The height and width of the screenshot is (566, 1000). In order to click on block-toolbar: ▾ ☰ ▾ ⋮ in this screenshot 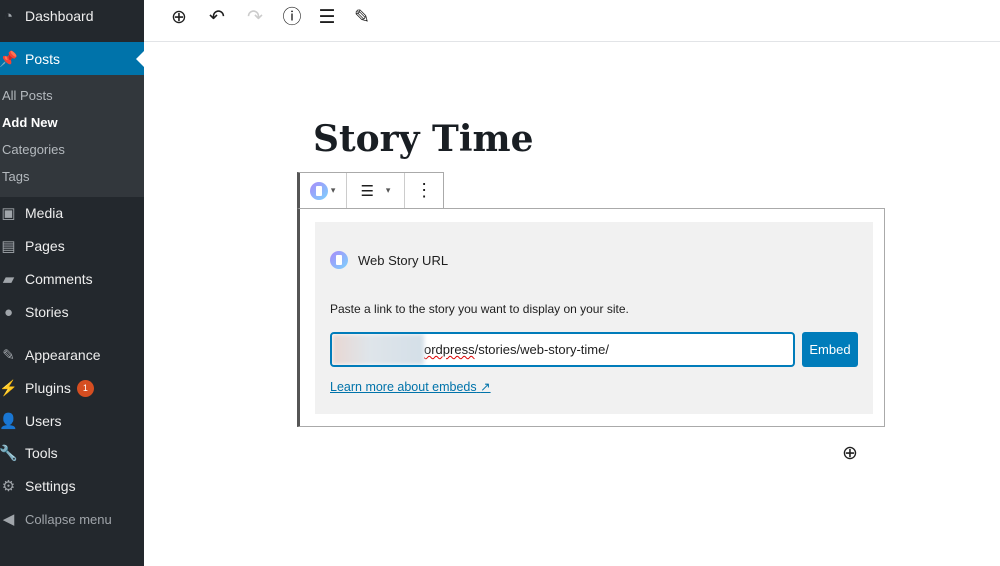, I will do `click(370, 190)`.